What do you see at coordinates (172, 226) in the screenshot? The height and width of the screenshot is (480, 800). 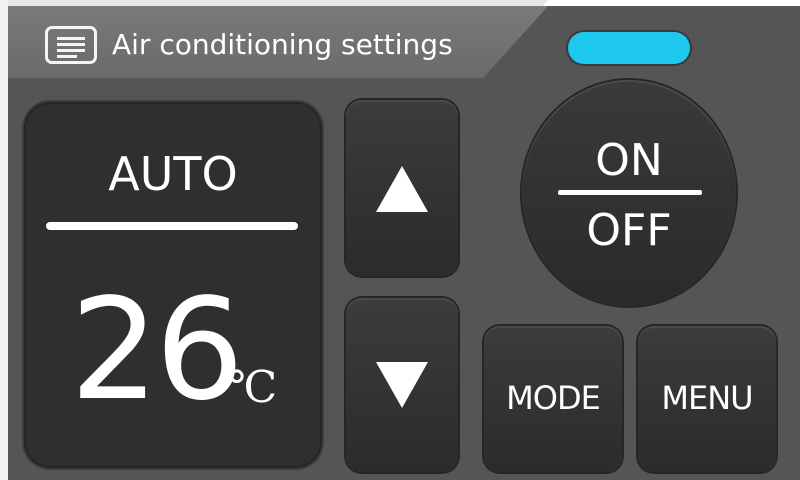 I see `mode-underline` at bounding box center [172, 226].